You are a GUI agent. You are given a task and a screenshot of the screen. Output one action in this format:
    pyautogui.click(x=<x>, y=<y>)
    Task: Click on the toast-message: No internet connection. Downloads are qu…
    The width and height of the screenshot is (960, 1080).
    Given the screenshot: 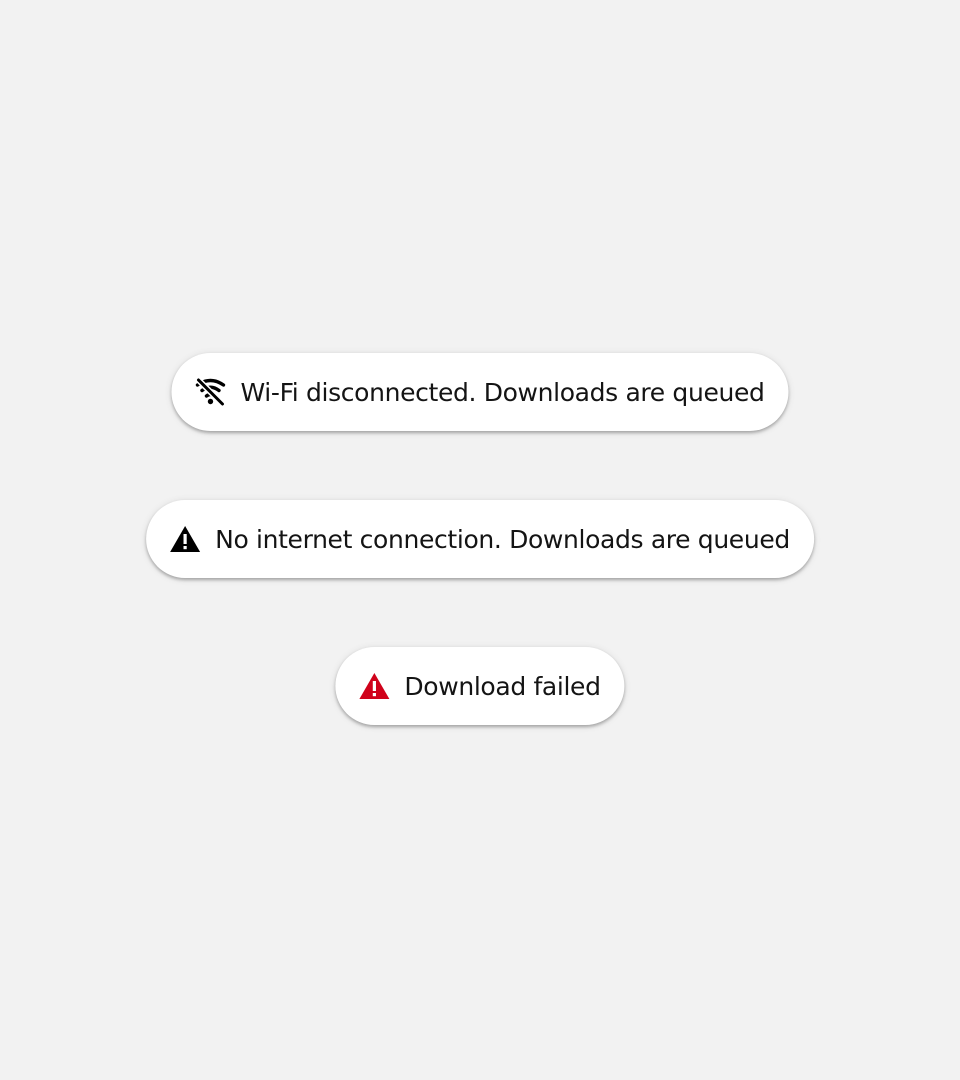 What is the action you would take?
    pyautogui.click(x=502, y=539)
    